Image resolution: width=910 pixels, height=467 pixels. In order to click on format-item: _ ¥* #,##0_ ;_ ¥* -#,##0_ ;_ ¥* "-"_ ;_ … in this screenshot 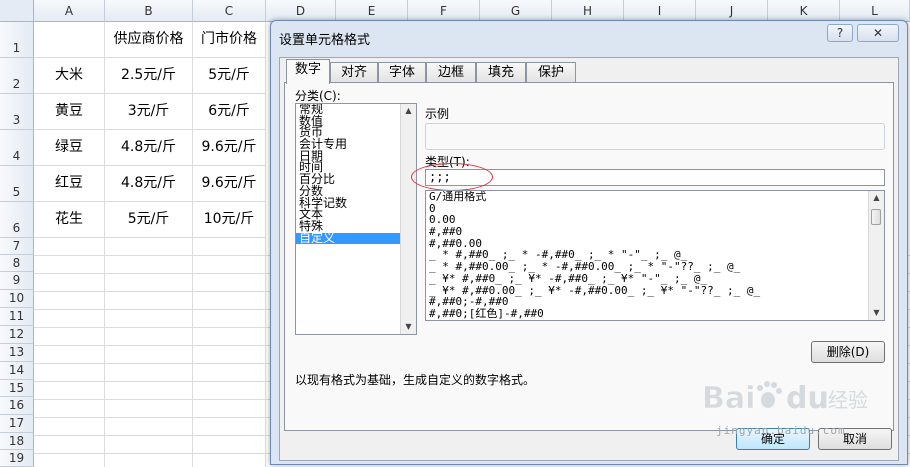, I will do `click(655, 279)`.